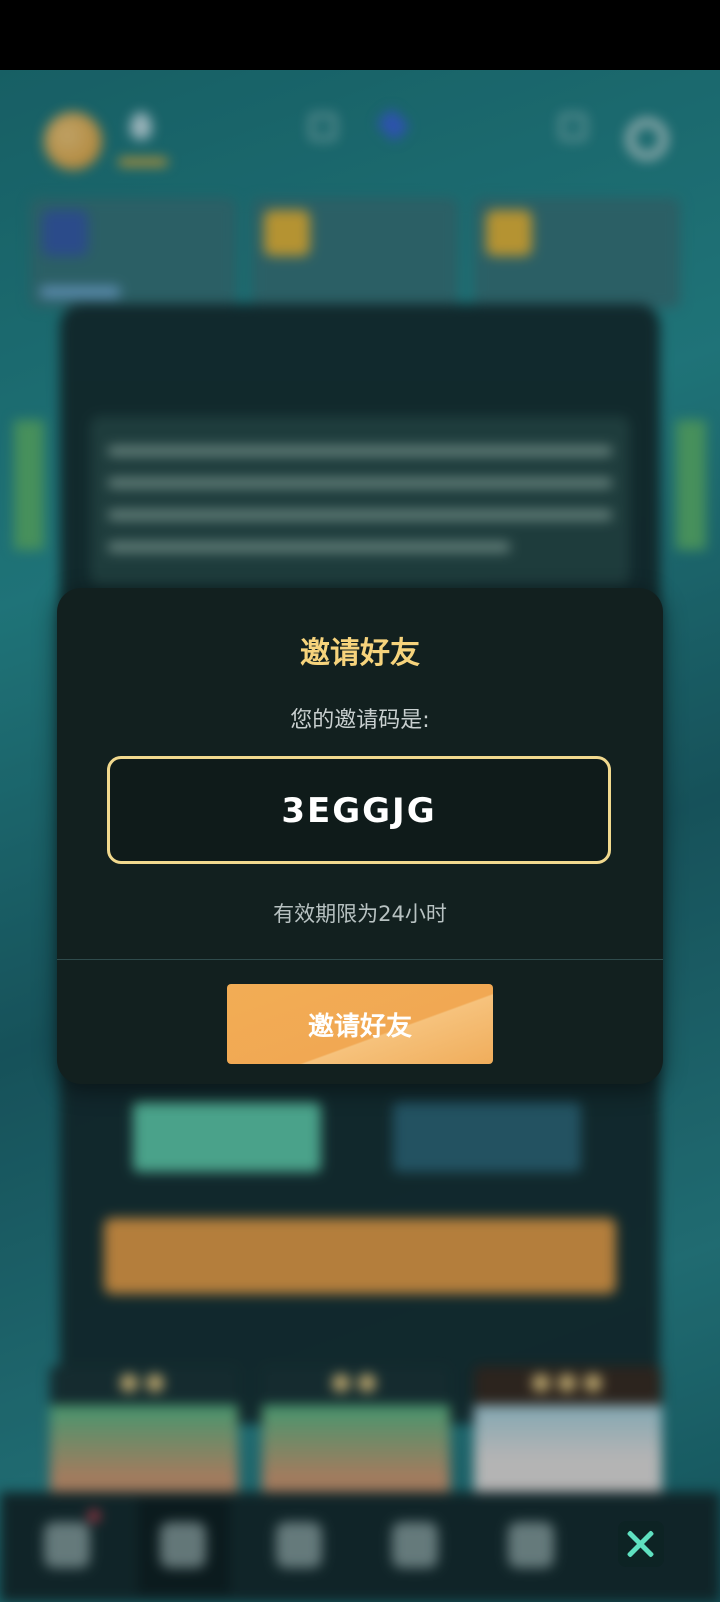 This screenshot has height=1602, width=720. I want to click on invite-friends-button: 邀请好友, so click(360, 1024).